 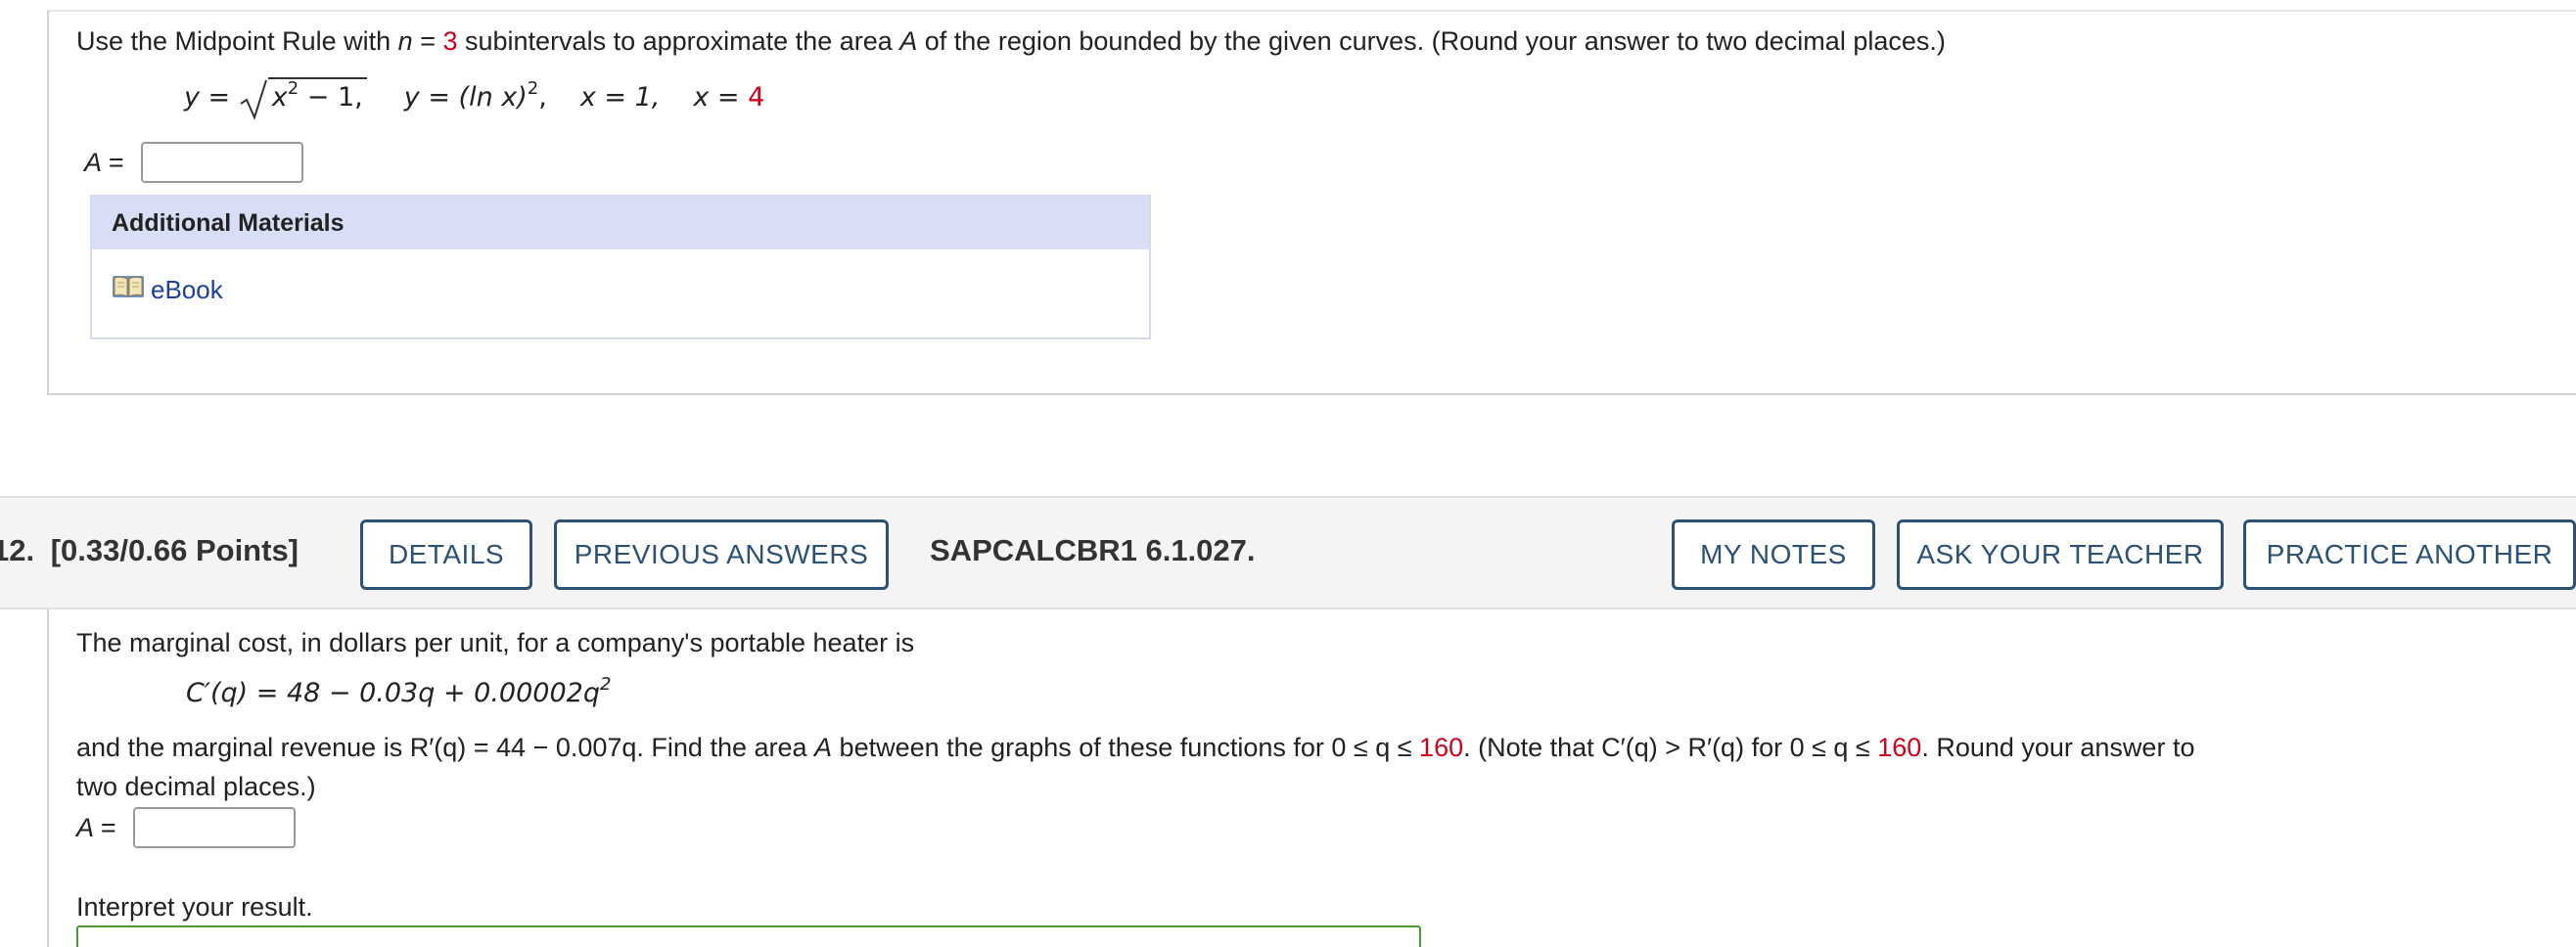 I want to click on interpret-label: Interpret your result., so click(x=195, y=907).